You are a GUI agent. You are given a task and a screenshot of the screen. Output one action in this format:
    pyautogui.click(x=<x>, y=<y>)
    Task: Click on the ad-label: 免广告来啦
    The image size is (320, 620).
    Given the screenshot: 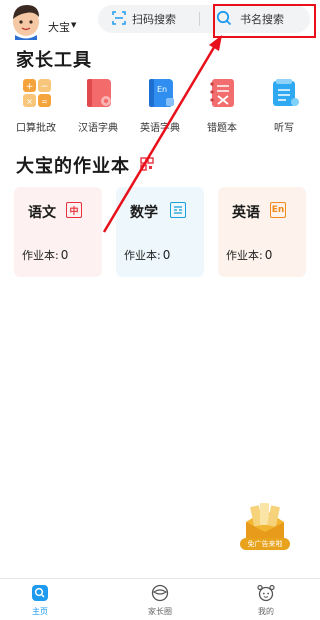 What is the action you would take?
    pyautogui.click(x=265, y=544)
    